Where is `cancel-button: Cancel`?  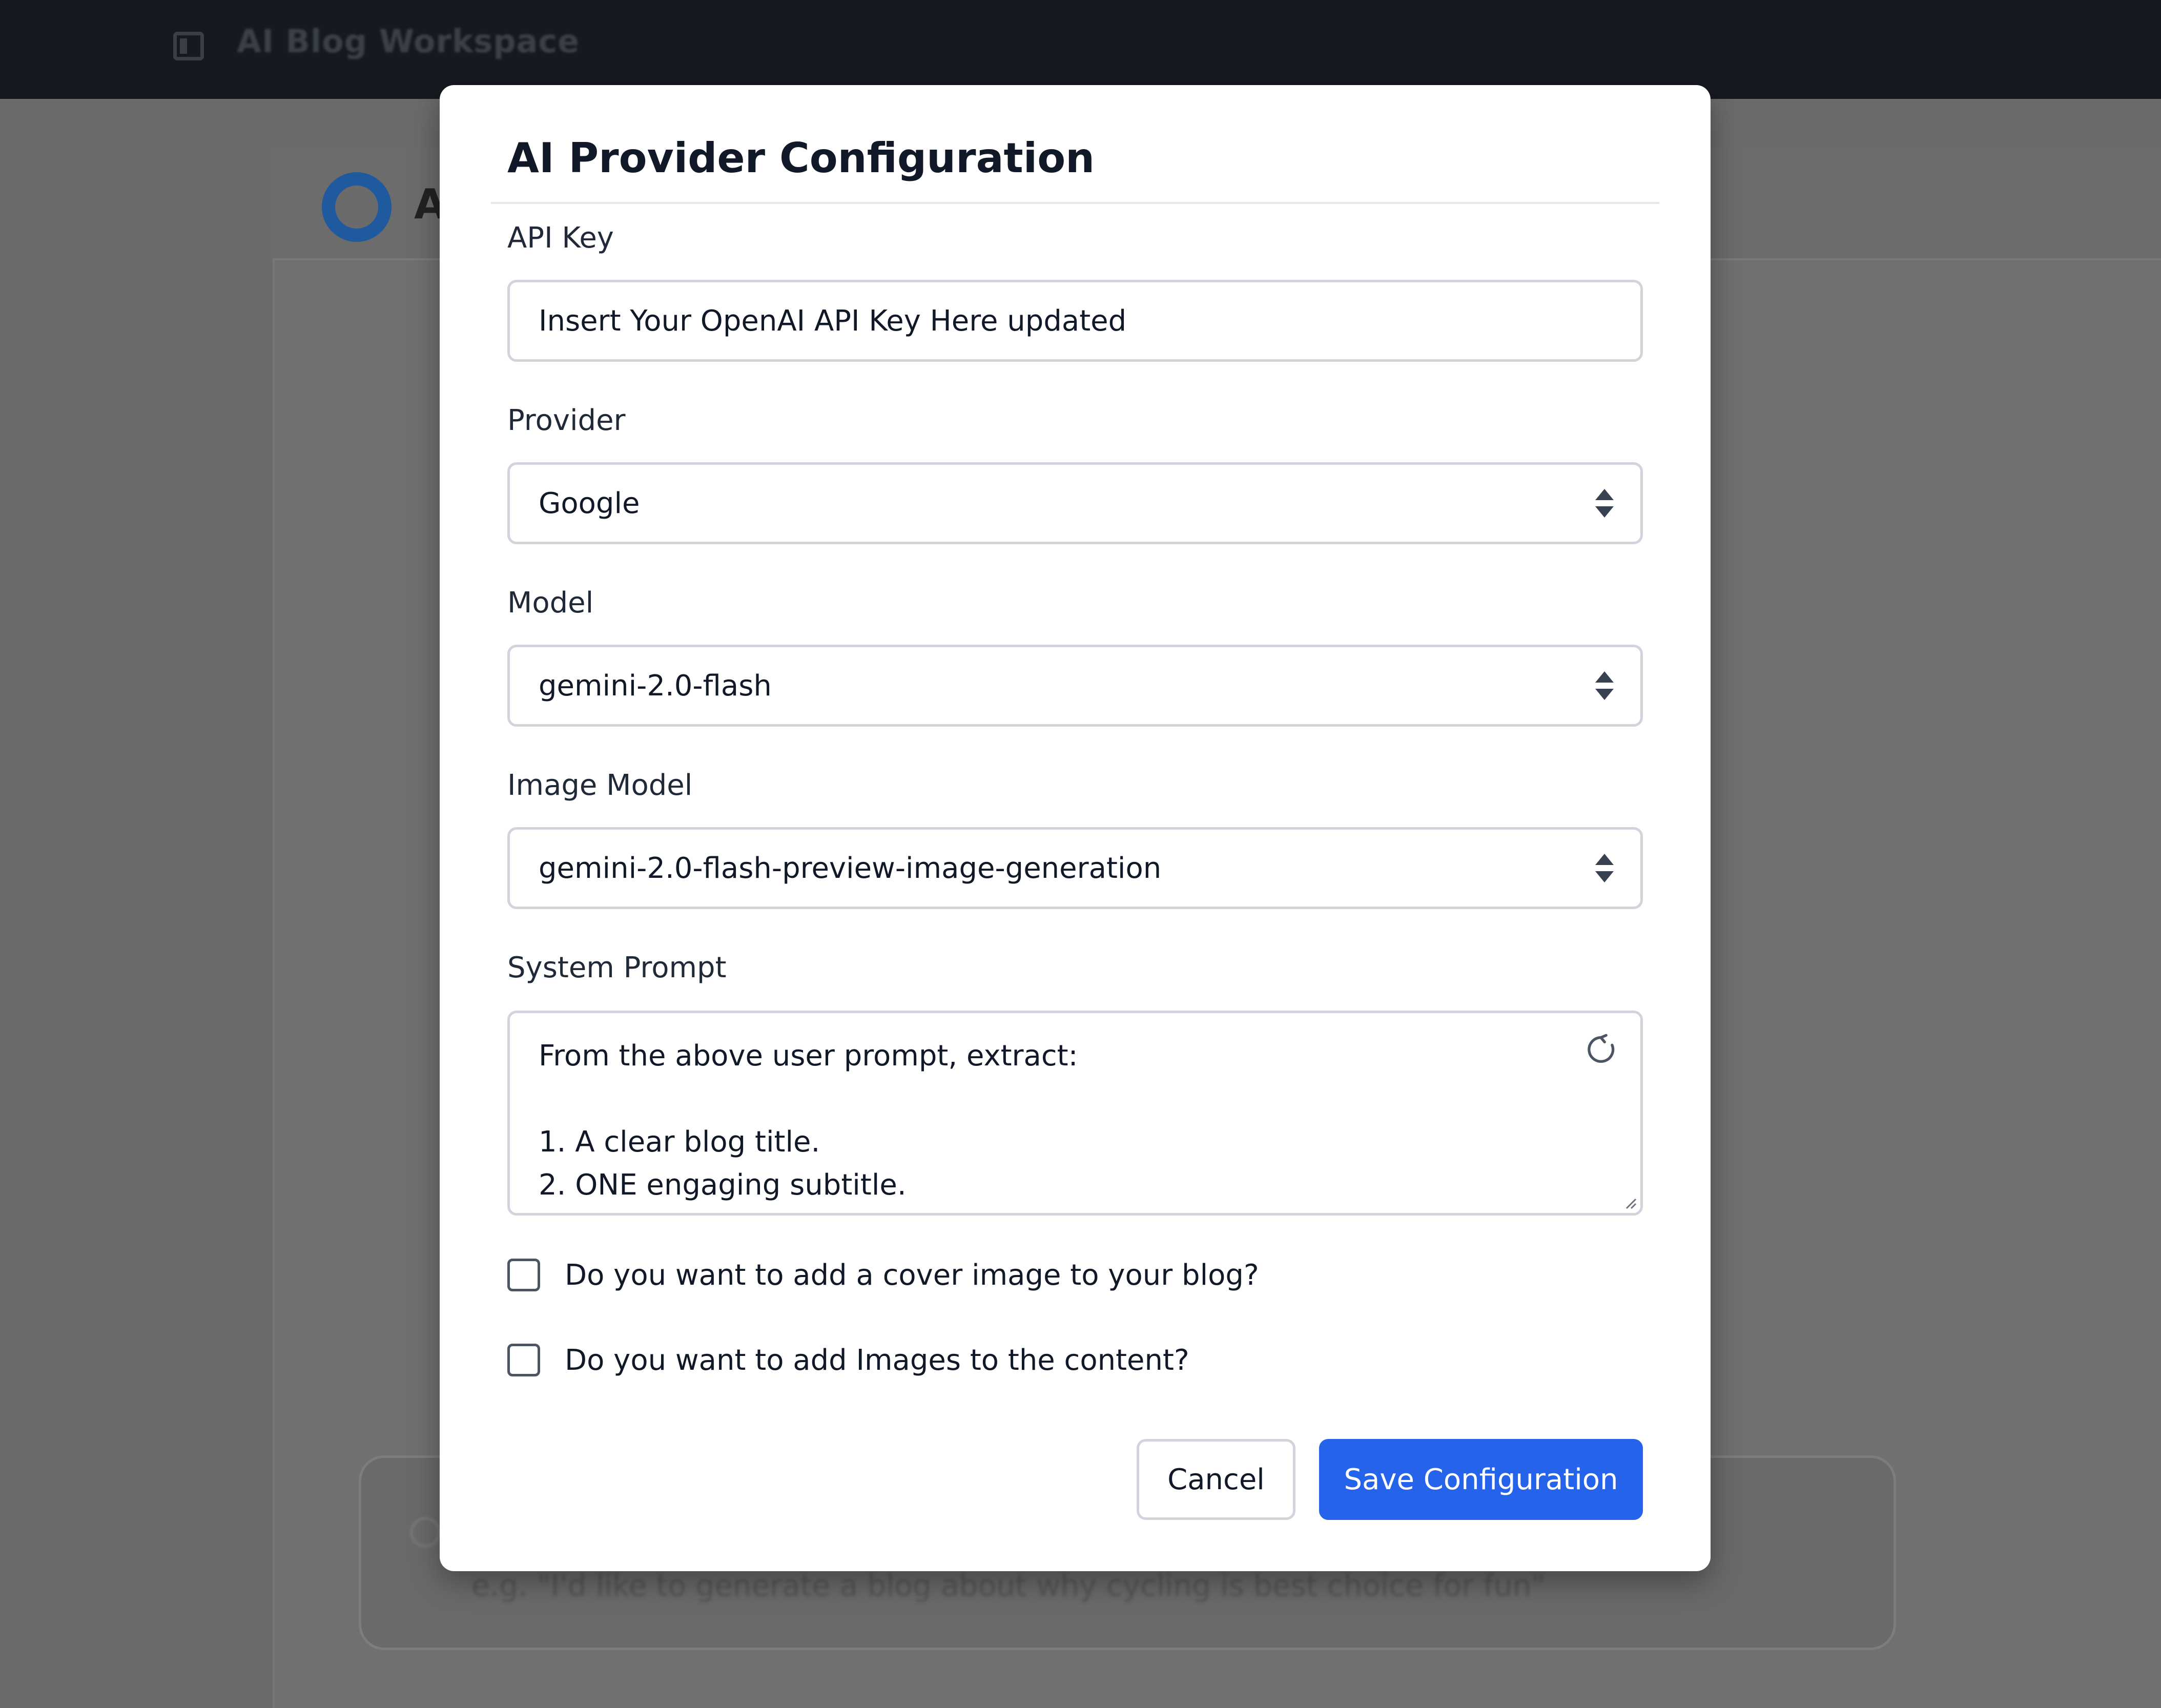 cancel-button: Cancel is located at coordinates (1216, 1479).